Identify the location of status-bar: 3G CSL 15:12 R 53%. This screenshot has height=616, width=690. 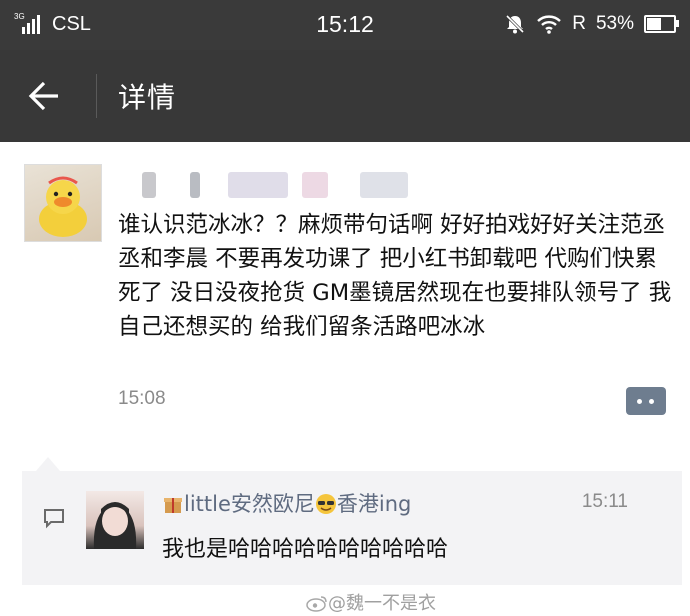
(345, 25).